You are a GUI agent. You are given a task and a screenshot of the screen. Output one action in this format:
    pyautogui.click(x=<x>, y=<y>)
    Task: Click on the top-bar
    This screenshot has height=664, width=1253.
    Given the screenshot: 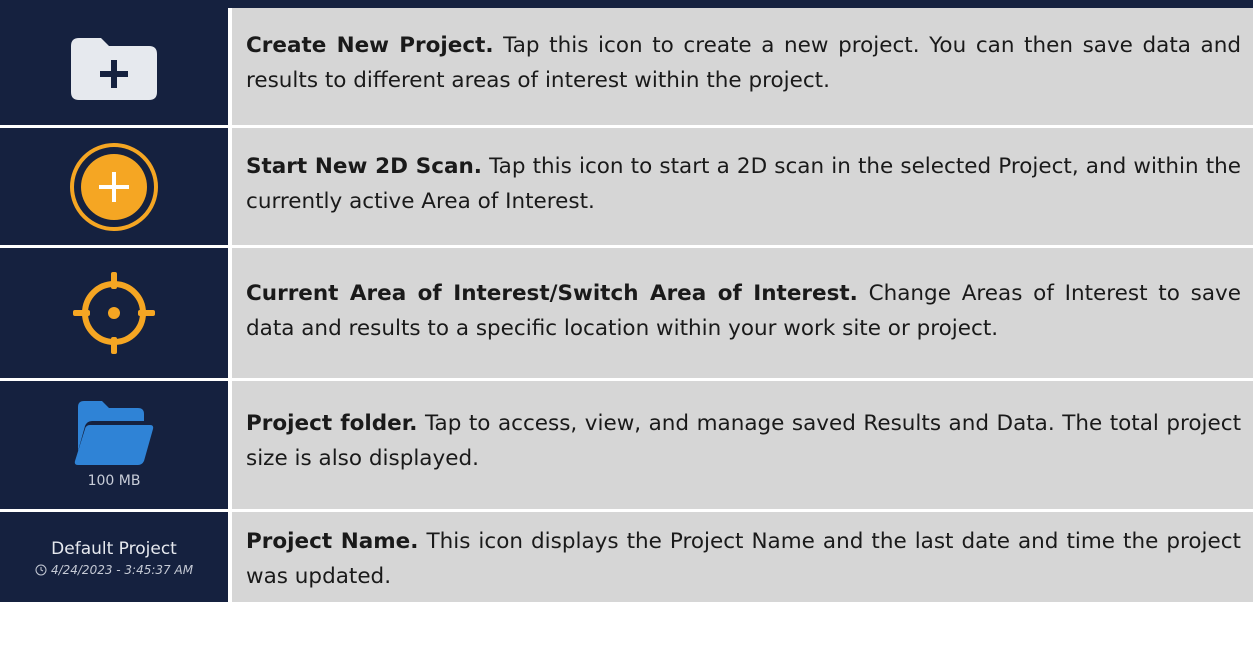 What is the action you would take?
    pyautogui.click(x=626, y=4)
    